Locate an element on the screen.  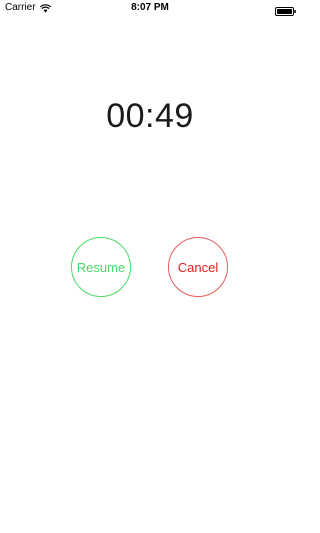
status-bar: Carrier 8:07 PM is located at coordinates (150, 8).